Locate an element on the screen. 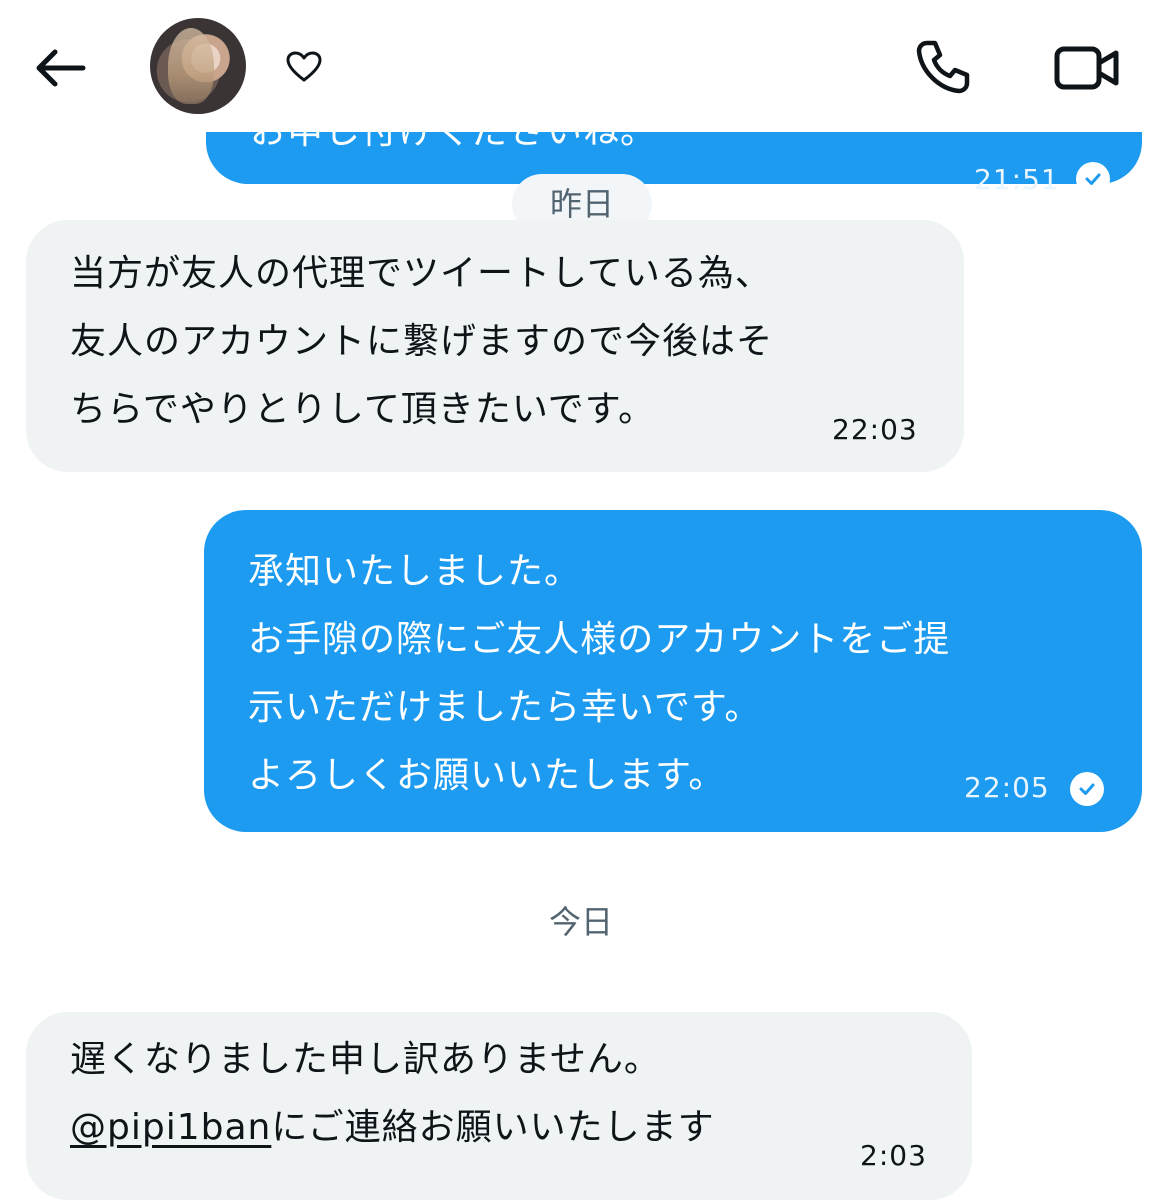 The height and width of the screenshot is (1200, 1170). message-text: にご連絡お願いいたします is located at coordinates (493, 1127).